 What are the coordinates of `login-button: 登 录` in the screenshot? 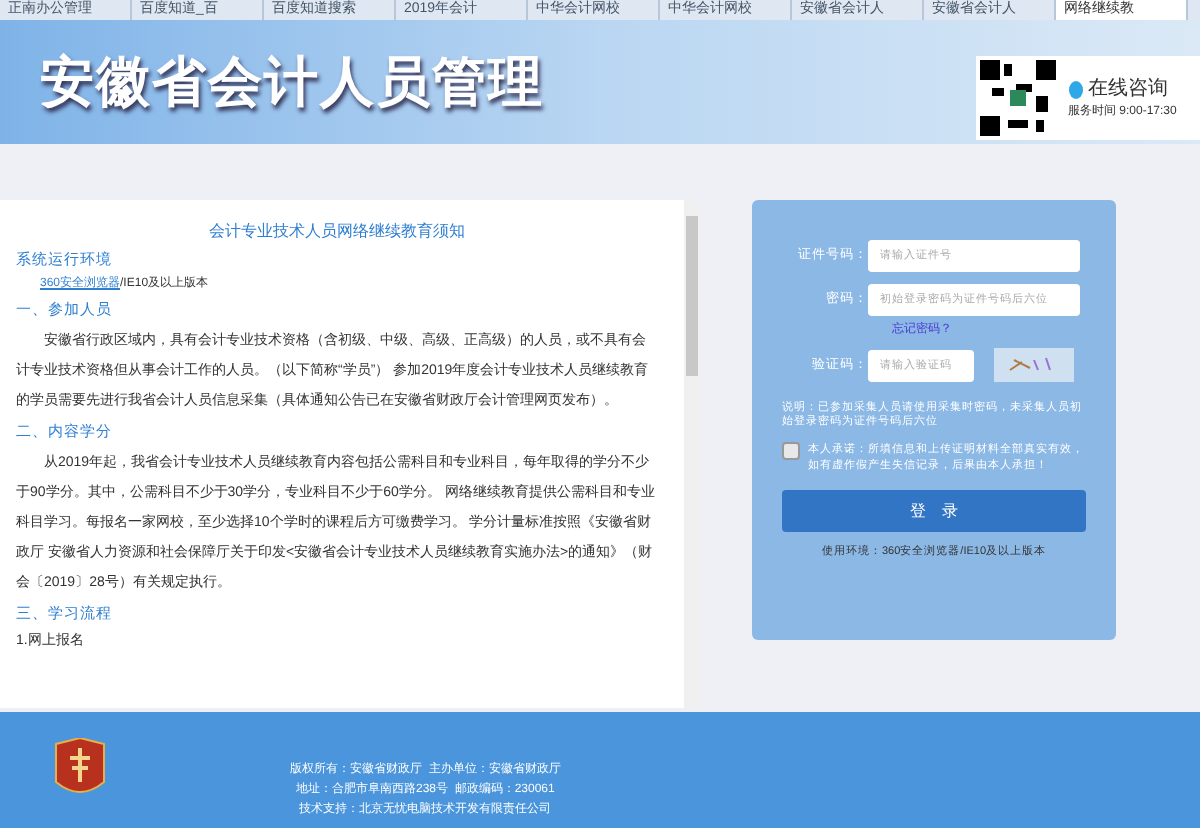 It's located at (934, 511).